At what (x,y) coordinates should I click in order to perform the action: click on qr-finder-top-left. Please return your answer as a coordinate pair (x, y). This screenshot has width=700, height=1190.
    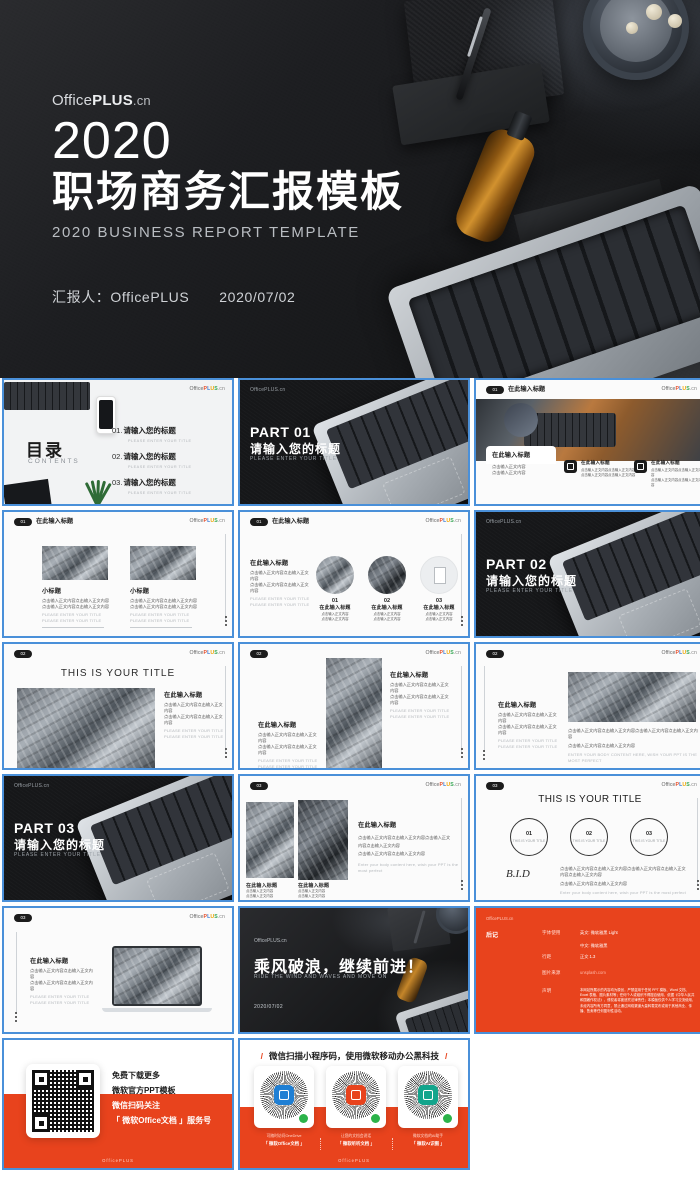
    Looking at the image, I should click on (41, 1079).